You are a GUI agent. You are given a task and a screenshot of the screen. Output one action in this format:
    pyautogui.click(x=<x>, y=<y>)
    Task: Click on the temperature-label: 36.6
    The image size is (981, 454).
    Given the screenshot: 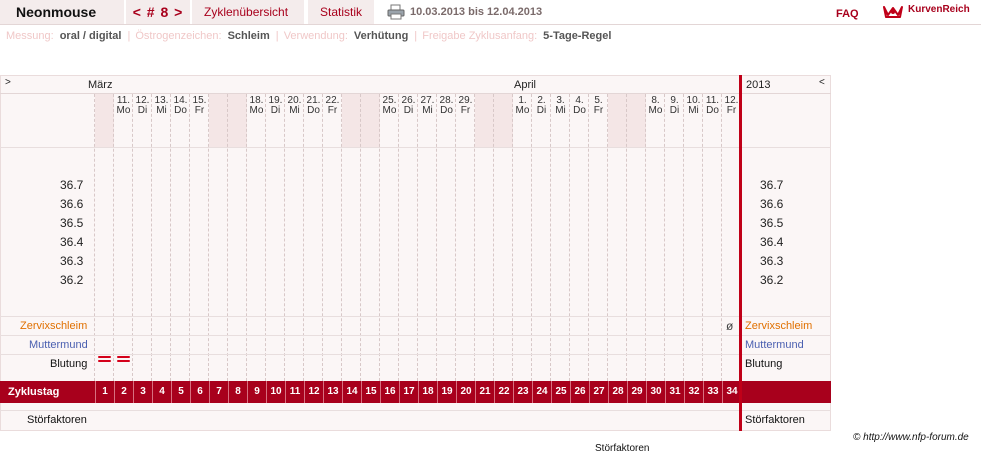 What is the action you would take?
    pyautogui.click(x=72, y=204)
    